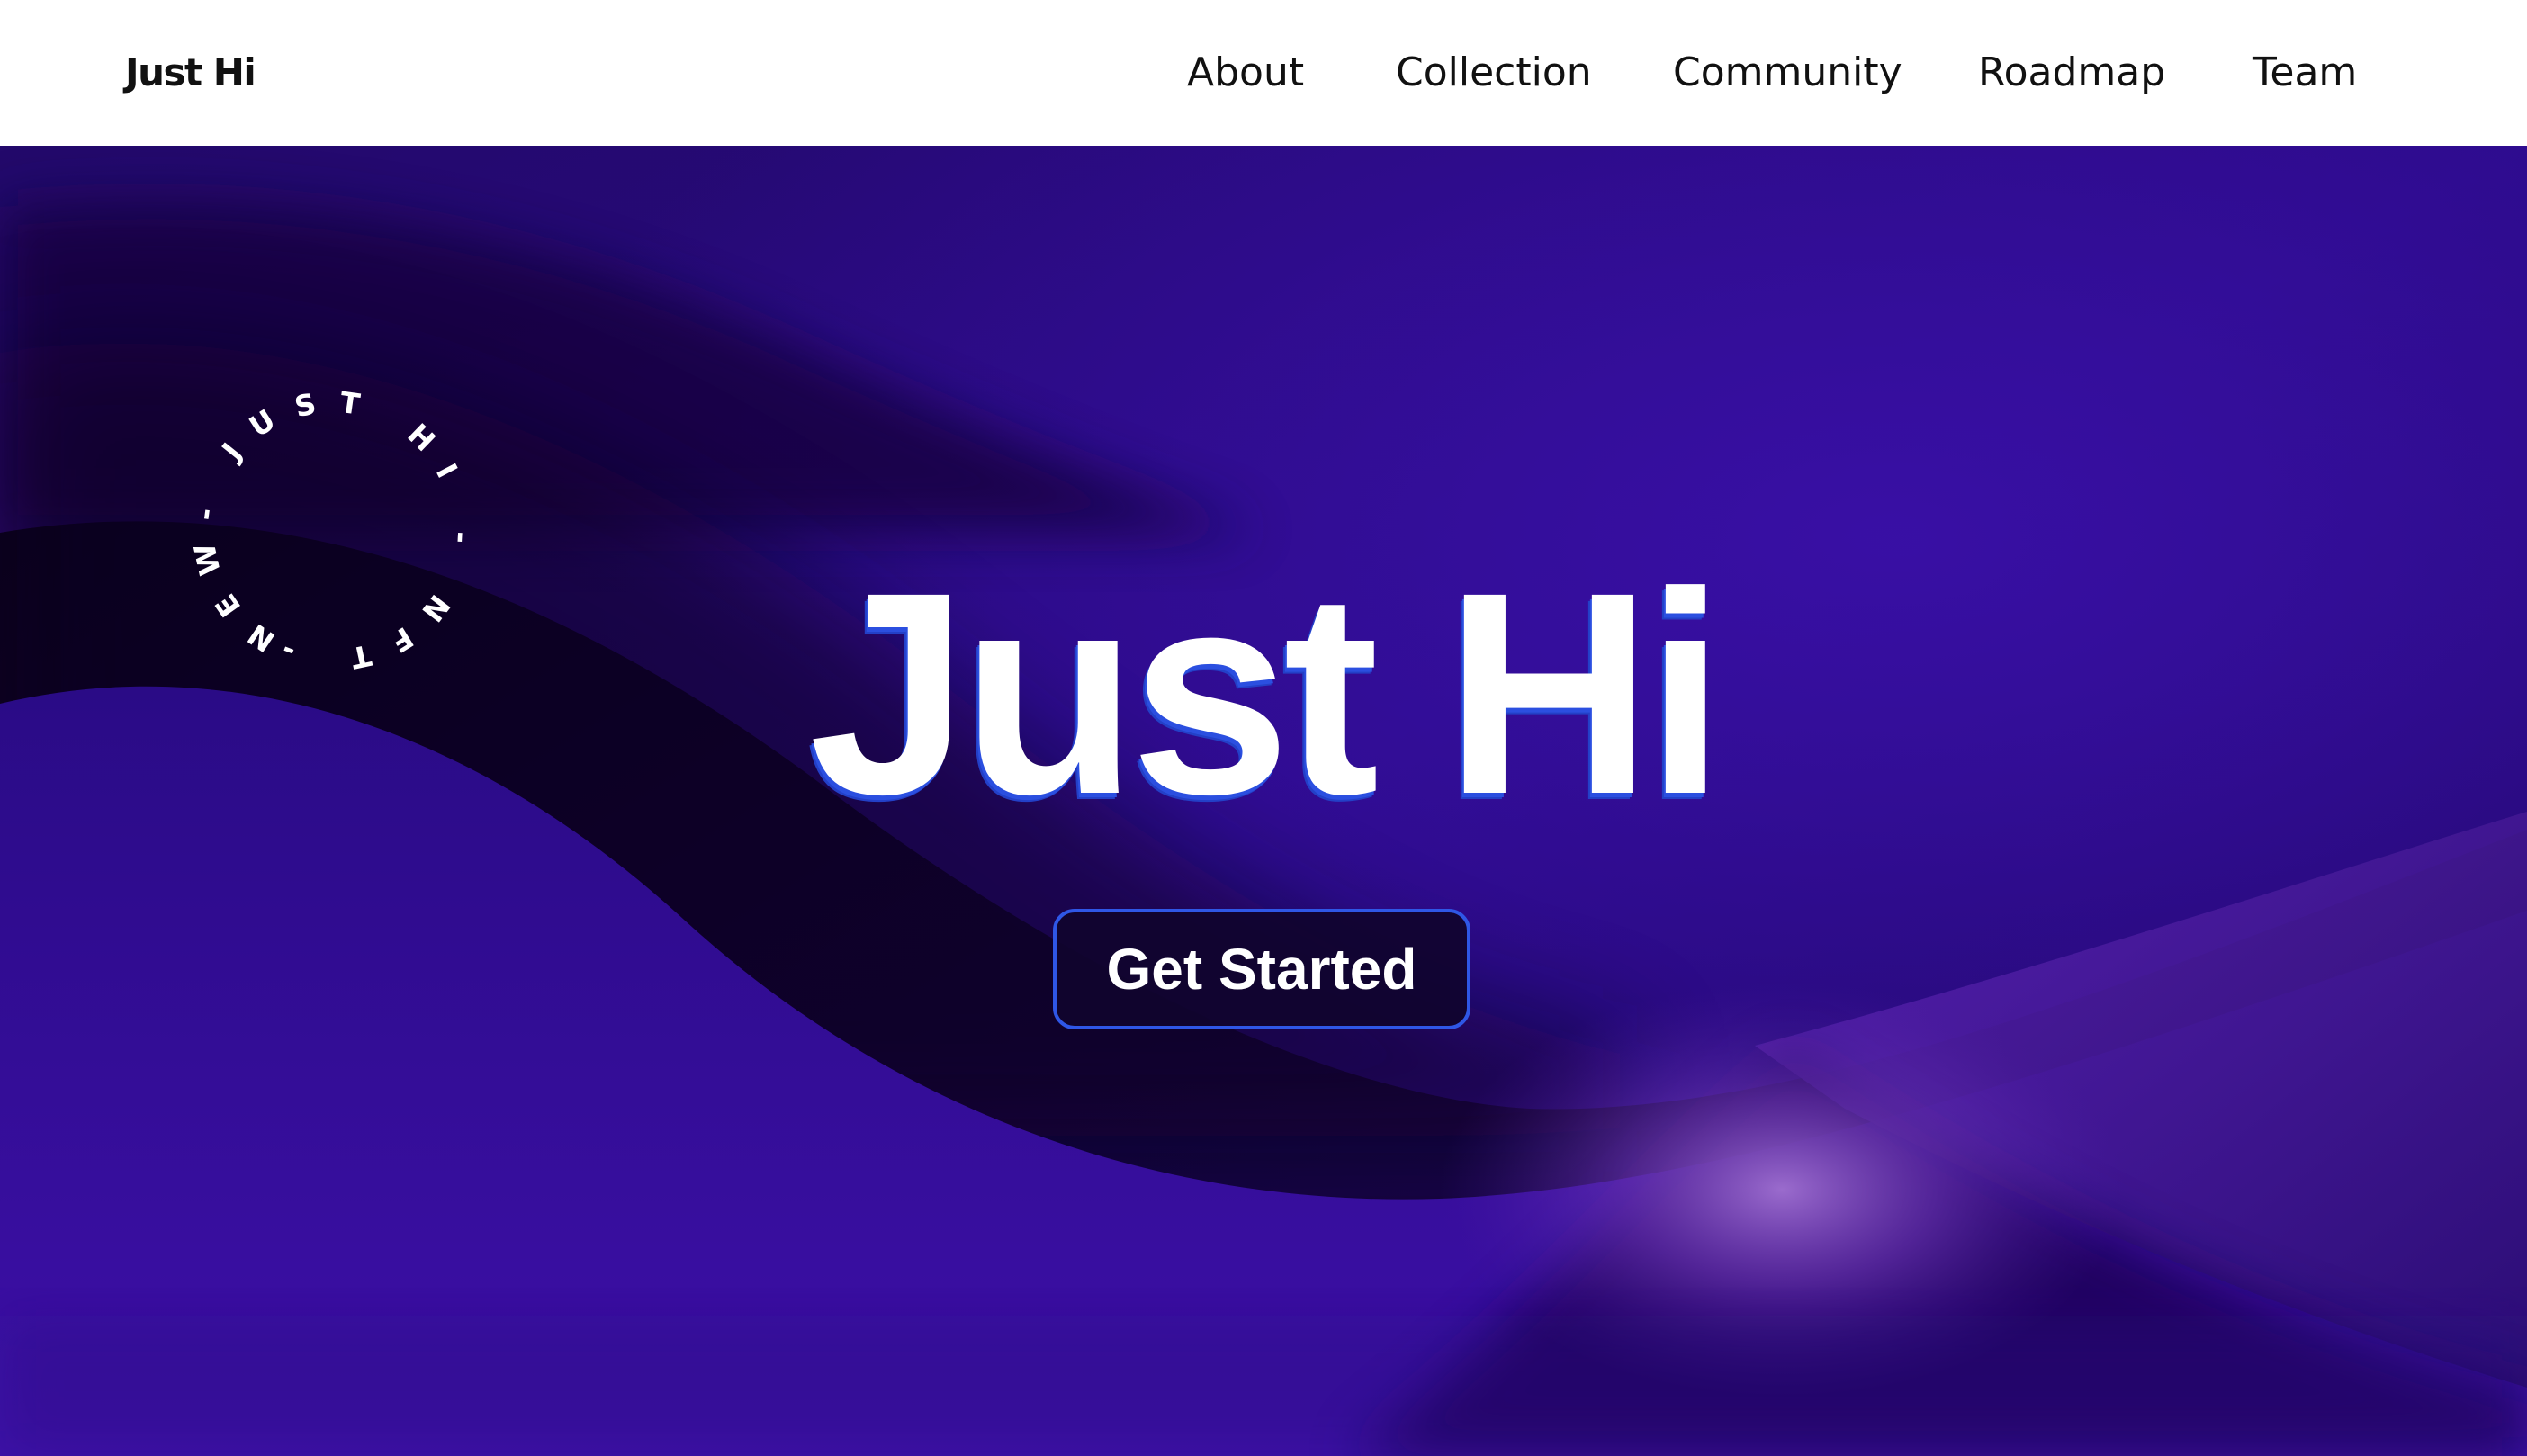  I want to click on brand-logo-link: Just Hi, so click(190, 73).